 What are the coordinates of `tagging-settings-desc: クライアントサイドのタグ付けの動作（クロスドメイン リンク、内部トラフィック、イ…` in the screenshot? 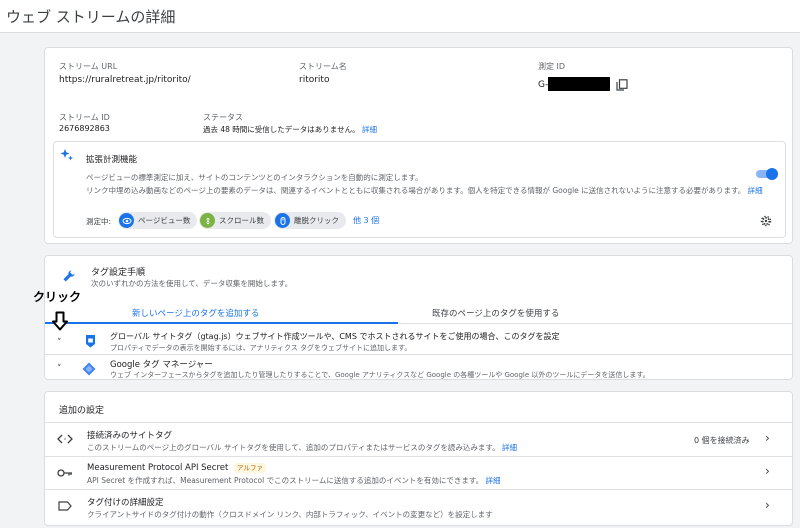 It's located at (290, 514).